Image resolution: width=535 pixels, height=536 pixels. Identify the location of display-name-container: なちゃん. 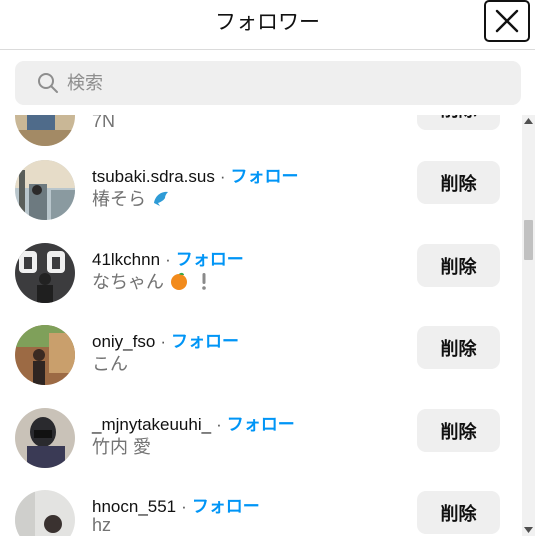
(153, 281).